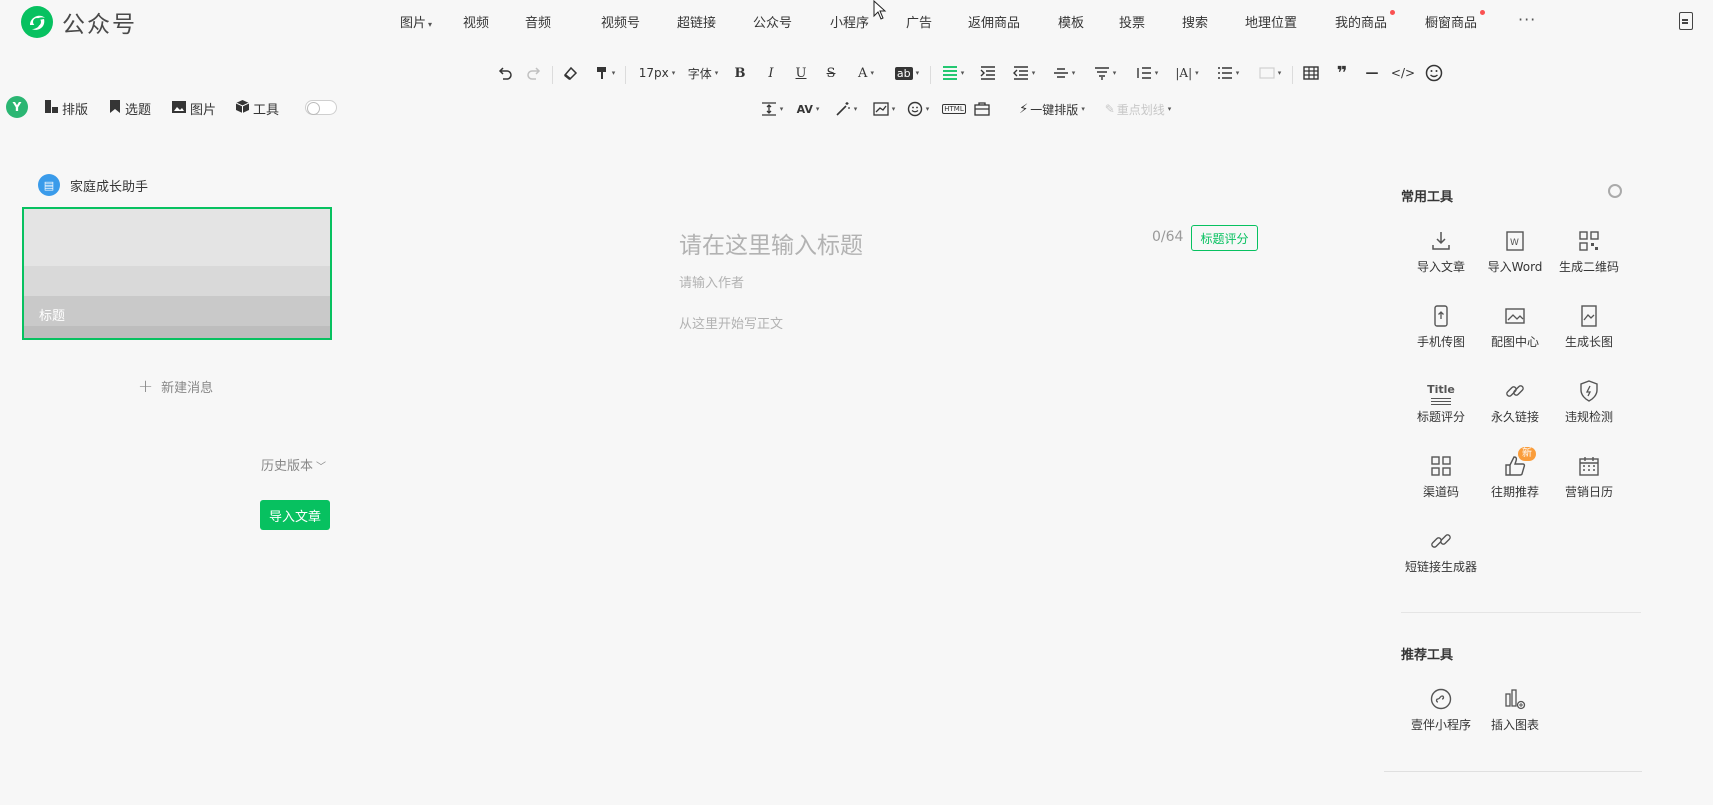  What do you see at coordinates (740, 73) in the screenshot?
I see `bold-button: B` at bounding box center [740, 73].